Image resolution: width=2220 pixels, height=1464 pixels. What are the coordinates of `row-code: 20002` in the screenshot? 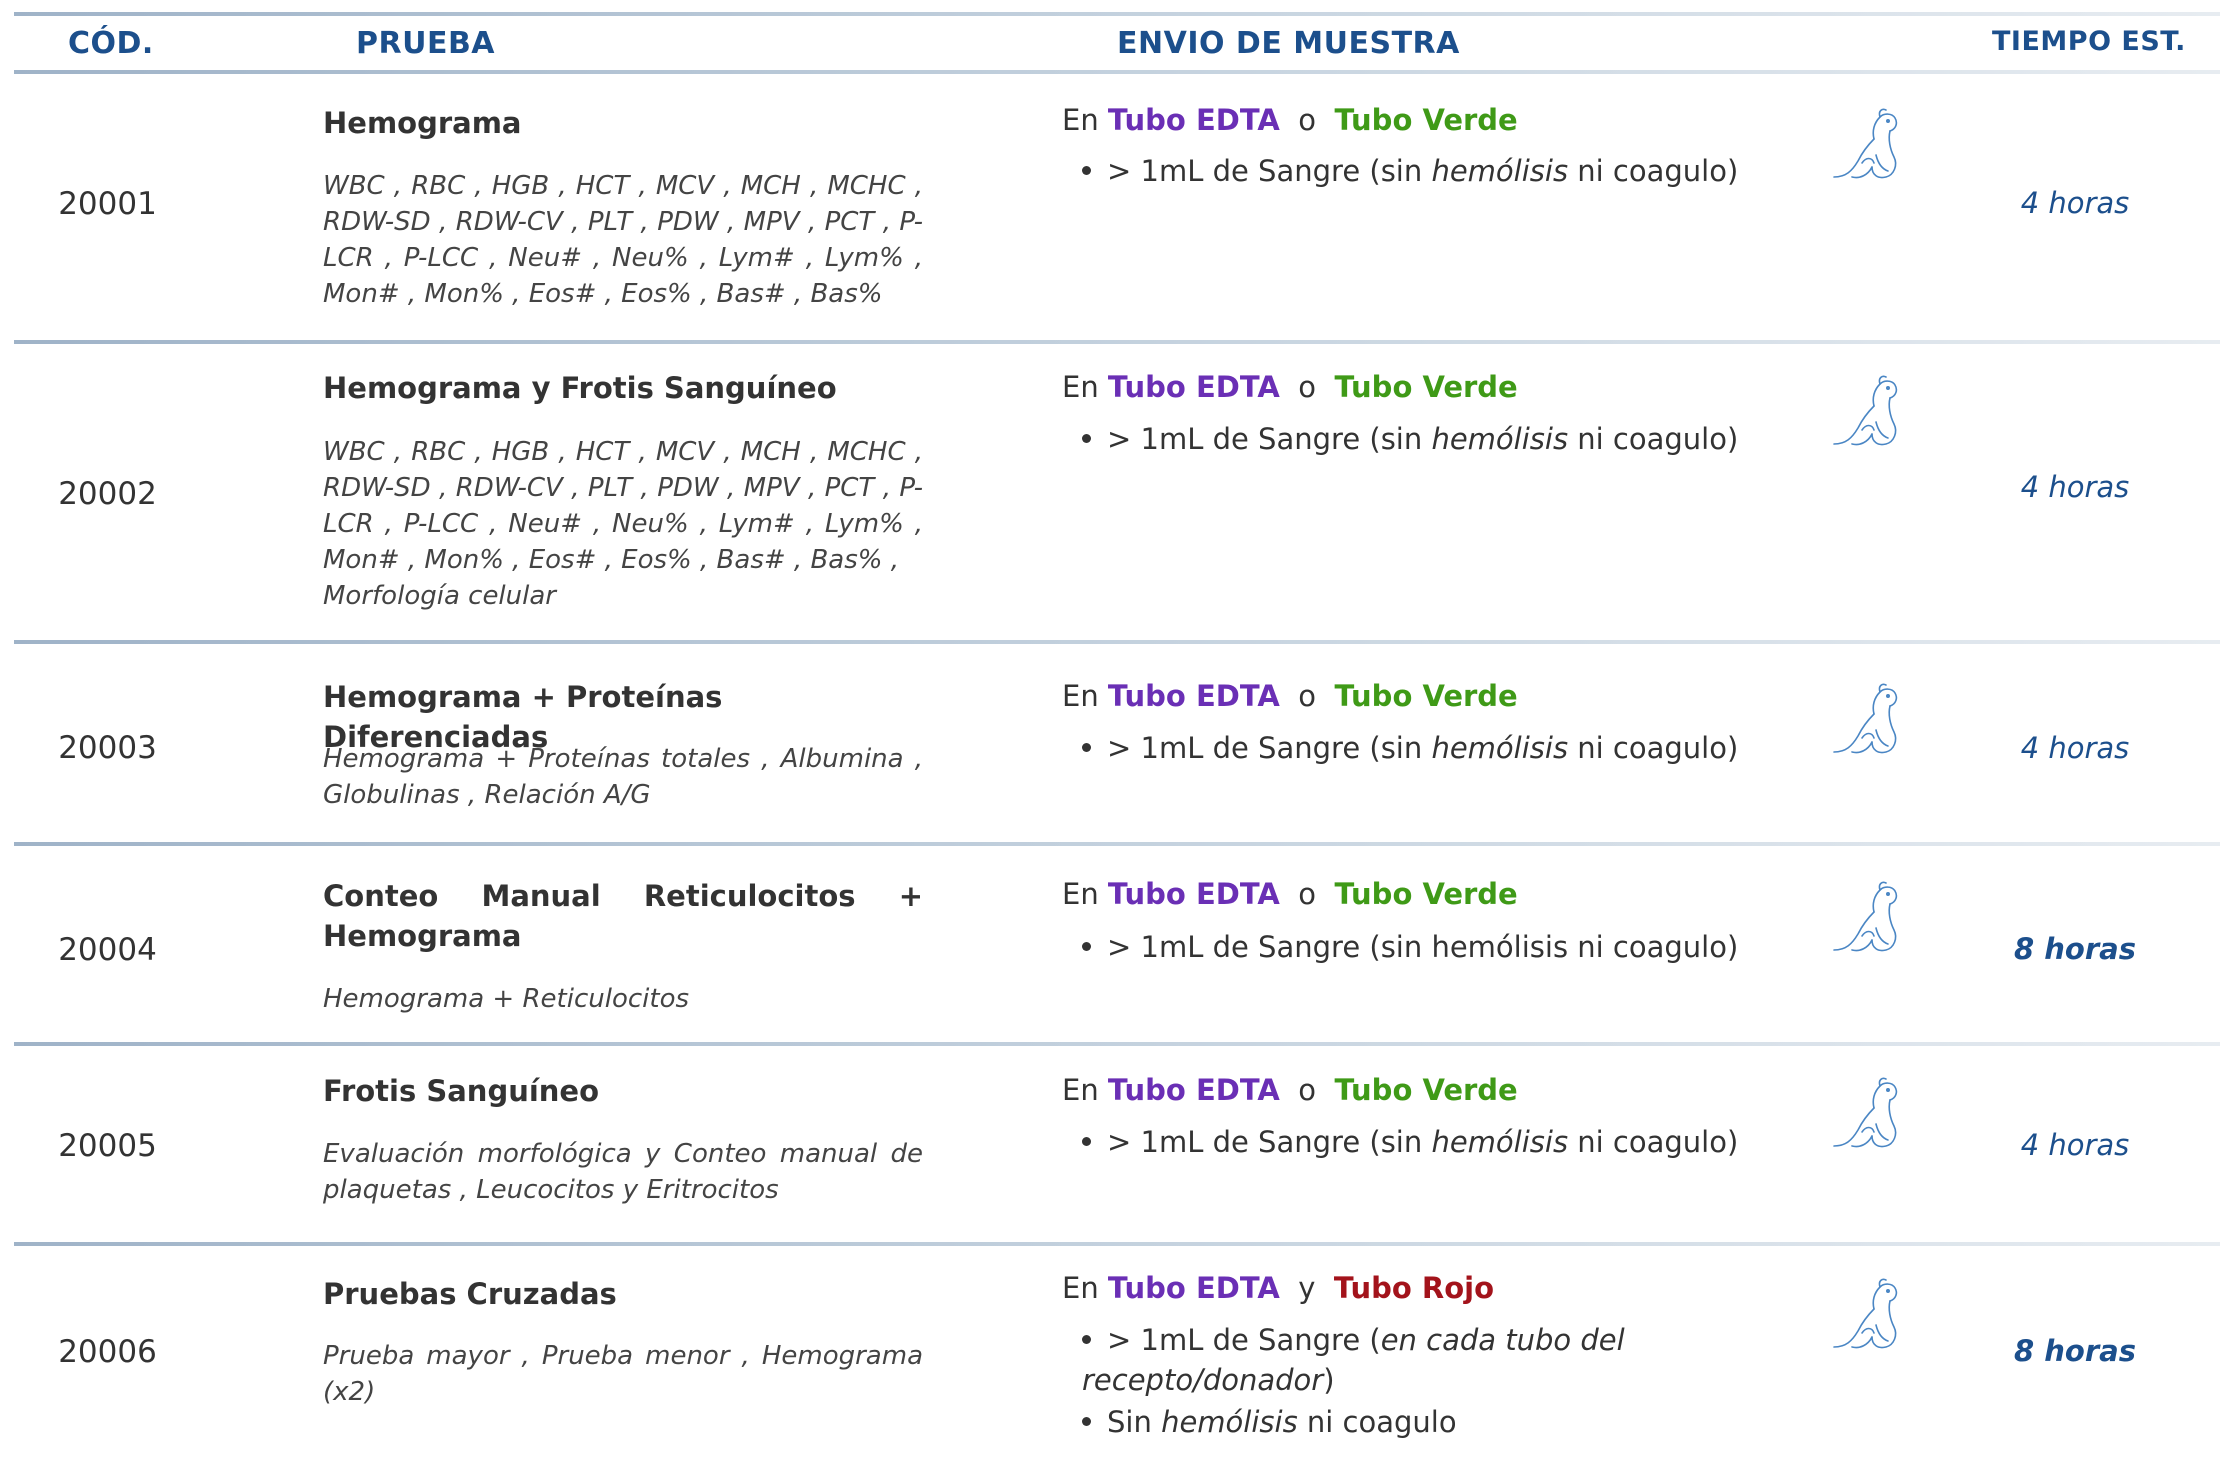 It's located at (107, 494).